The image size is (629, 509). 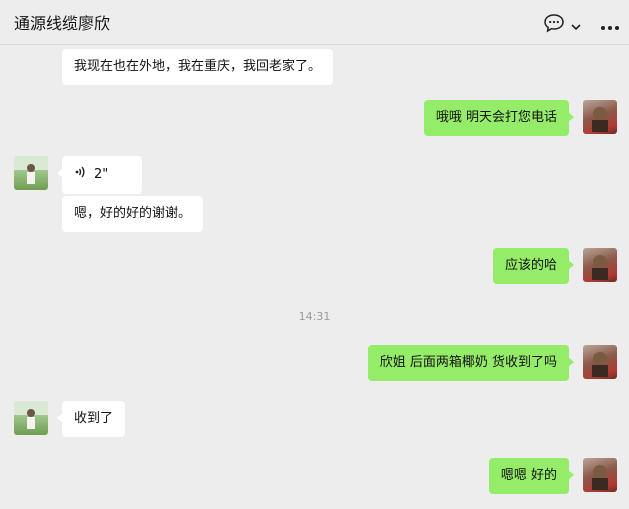 I want to click on voice-duration: 2", so click(x=101, y=174).